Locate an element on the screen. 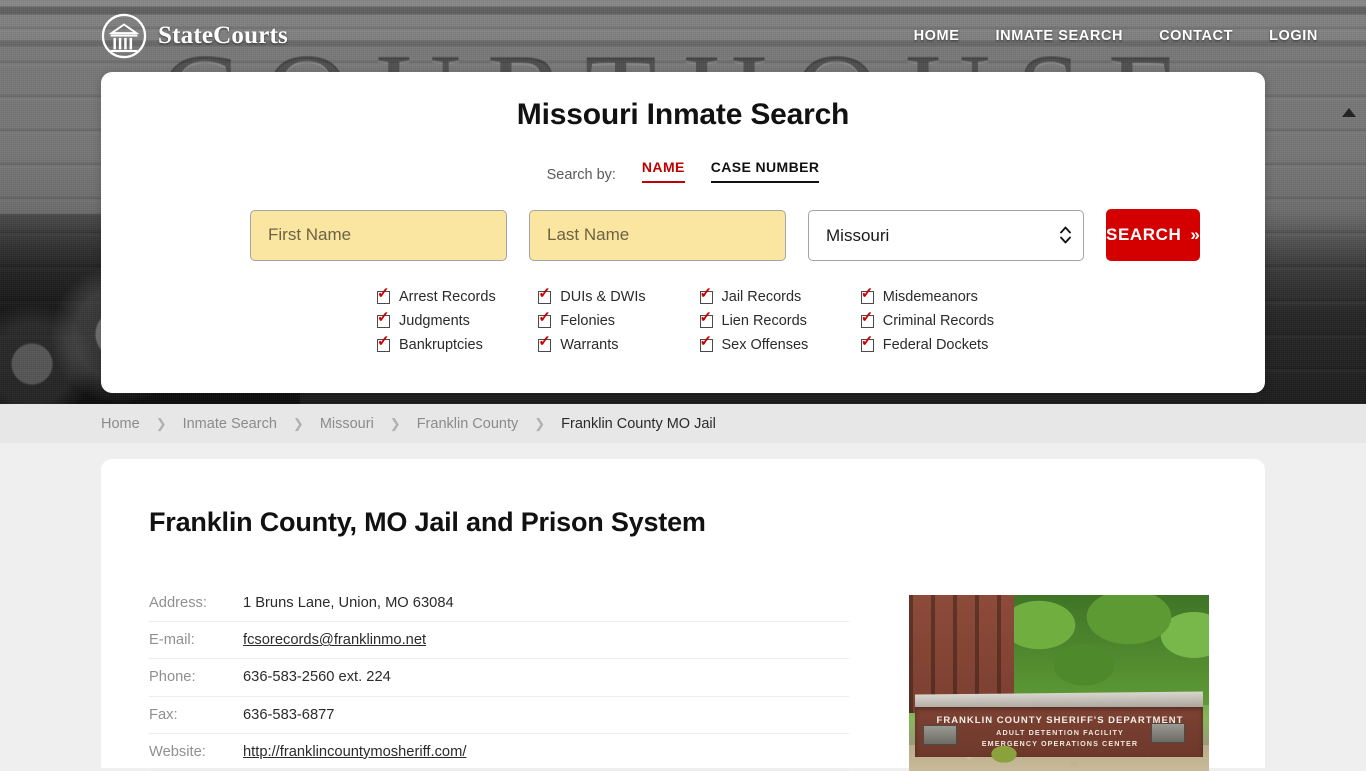  nav-item-login: LOGIN is located at coordinates (1293, 36).